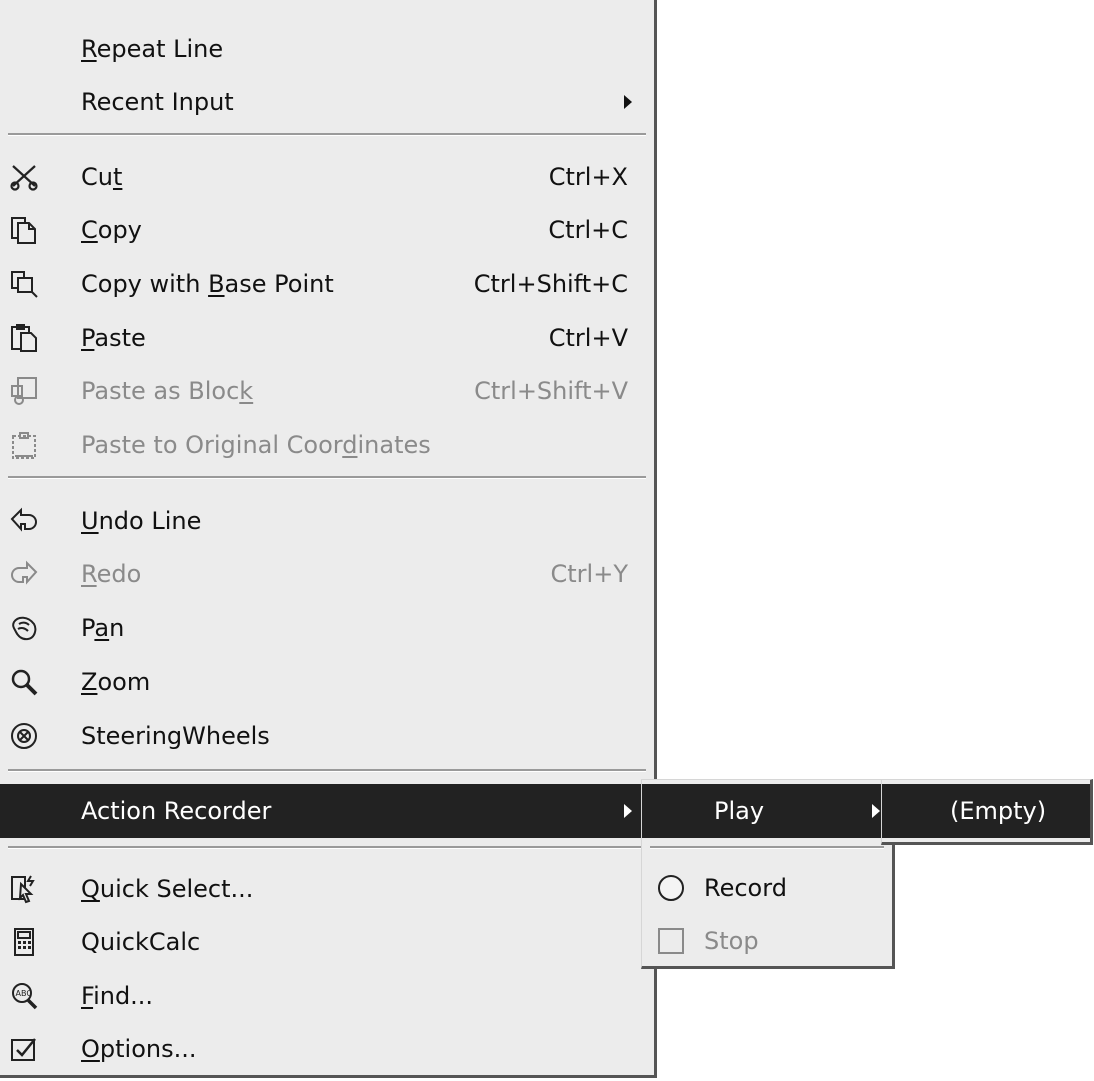 This screenshot has height=1081, width=1094. Describe the element at coordinates (24, 682) in the screenshot. I see `magnifier-icon` at that location.